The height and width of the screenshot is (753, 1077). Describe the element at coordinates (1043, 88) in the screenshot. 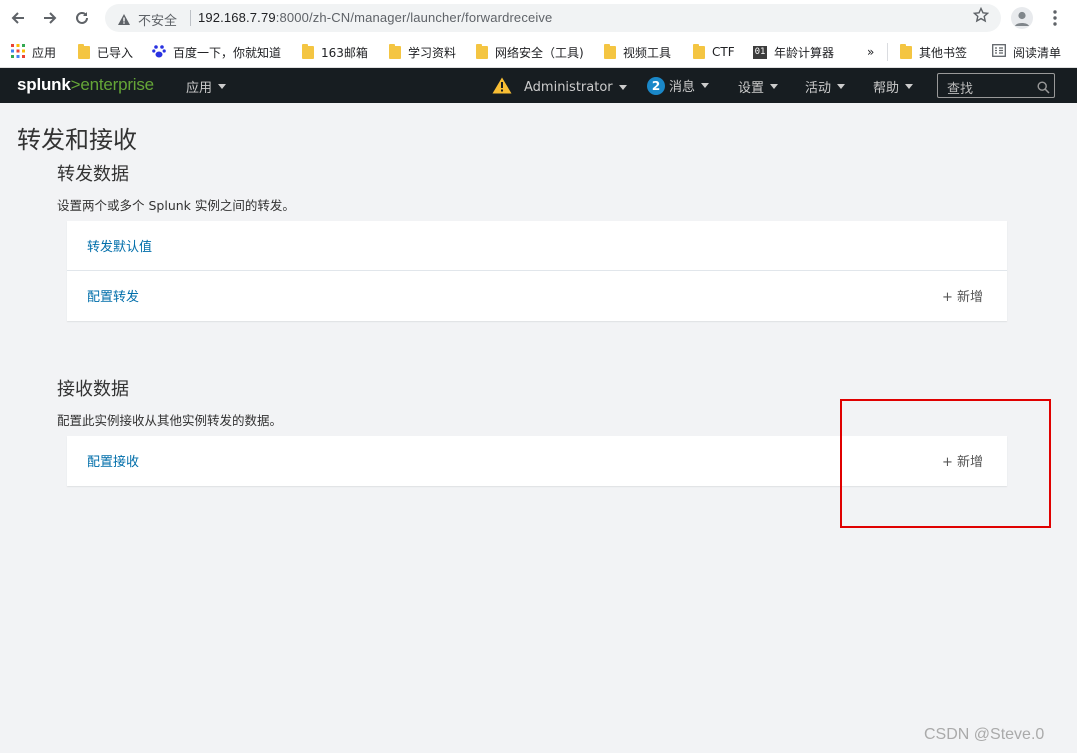

I see `search-icon` at that location.